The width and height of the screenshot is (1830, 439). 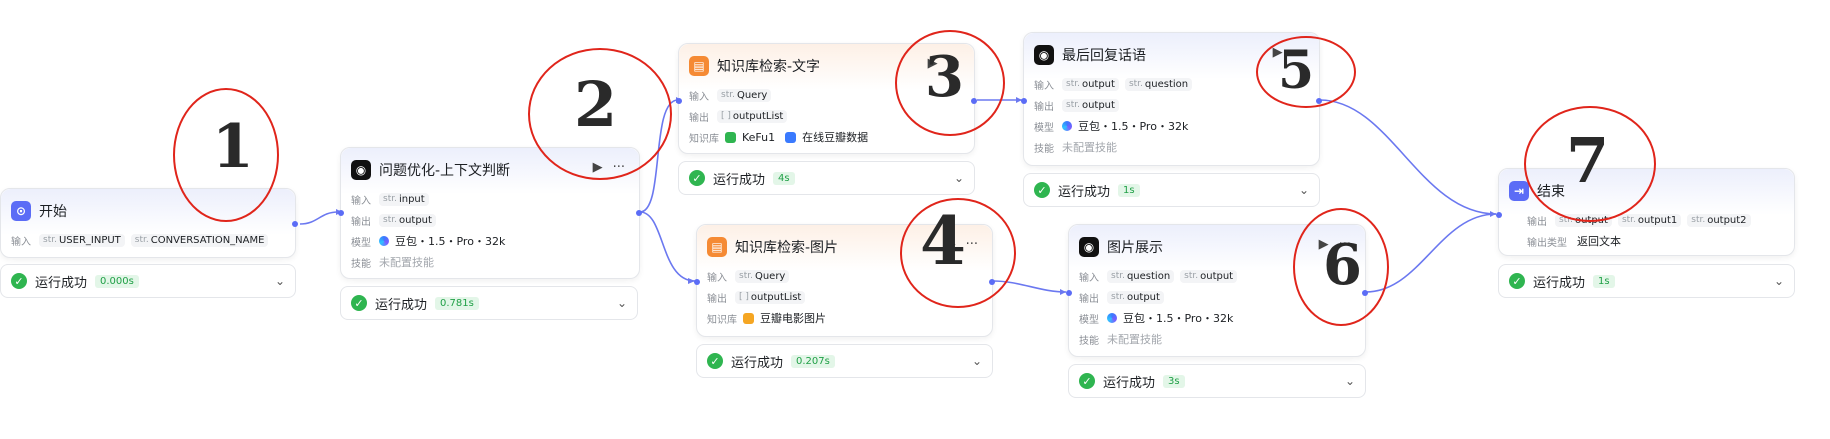 What do you see at coordinates (1135, 248) in the screenshot?
I see `node-title: 图片展示` at bounding box center [1135, 248].